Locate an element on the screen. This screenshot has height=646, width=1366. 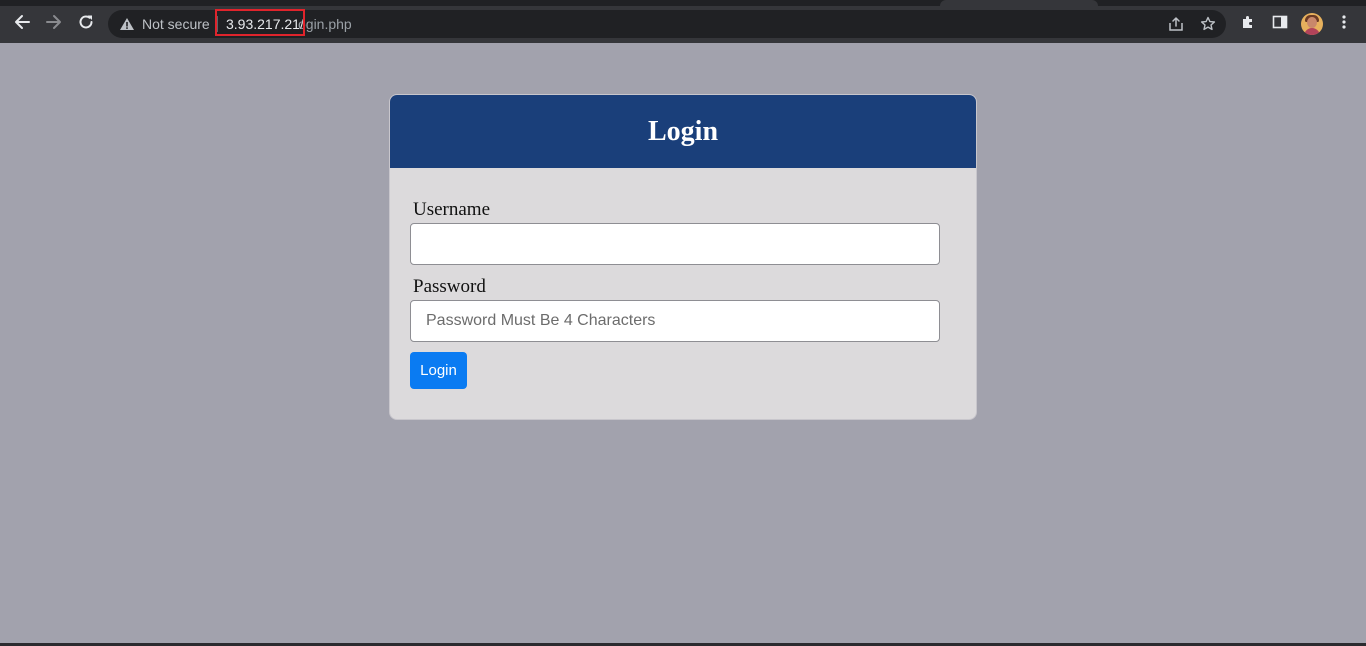
forward-arrow-icon is located at coordinates (54, 22).